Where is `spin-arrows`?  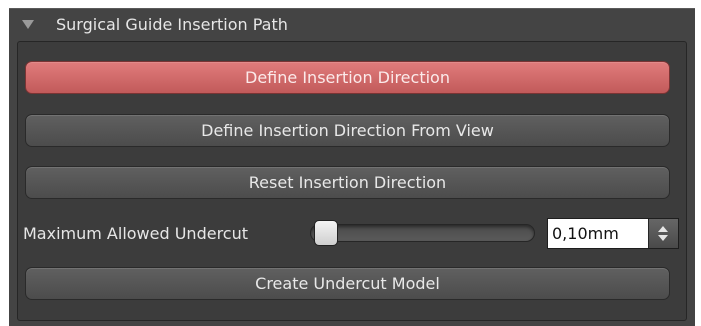 spin-arrows is located at coordinates (663, 233).